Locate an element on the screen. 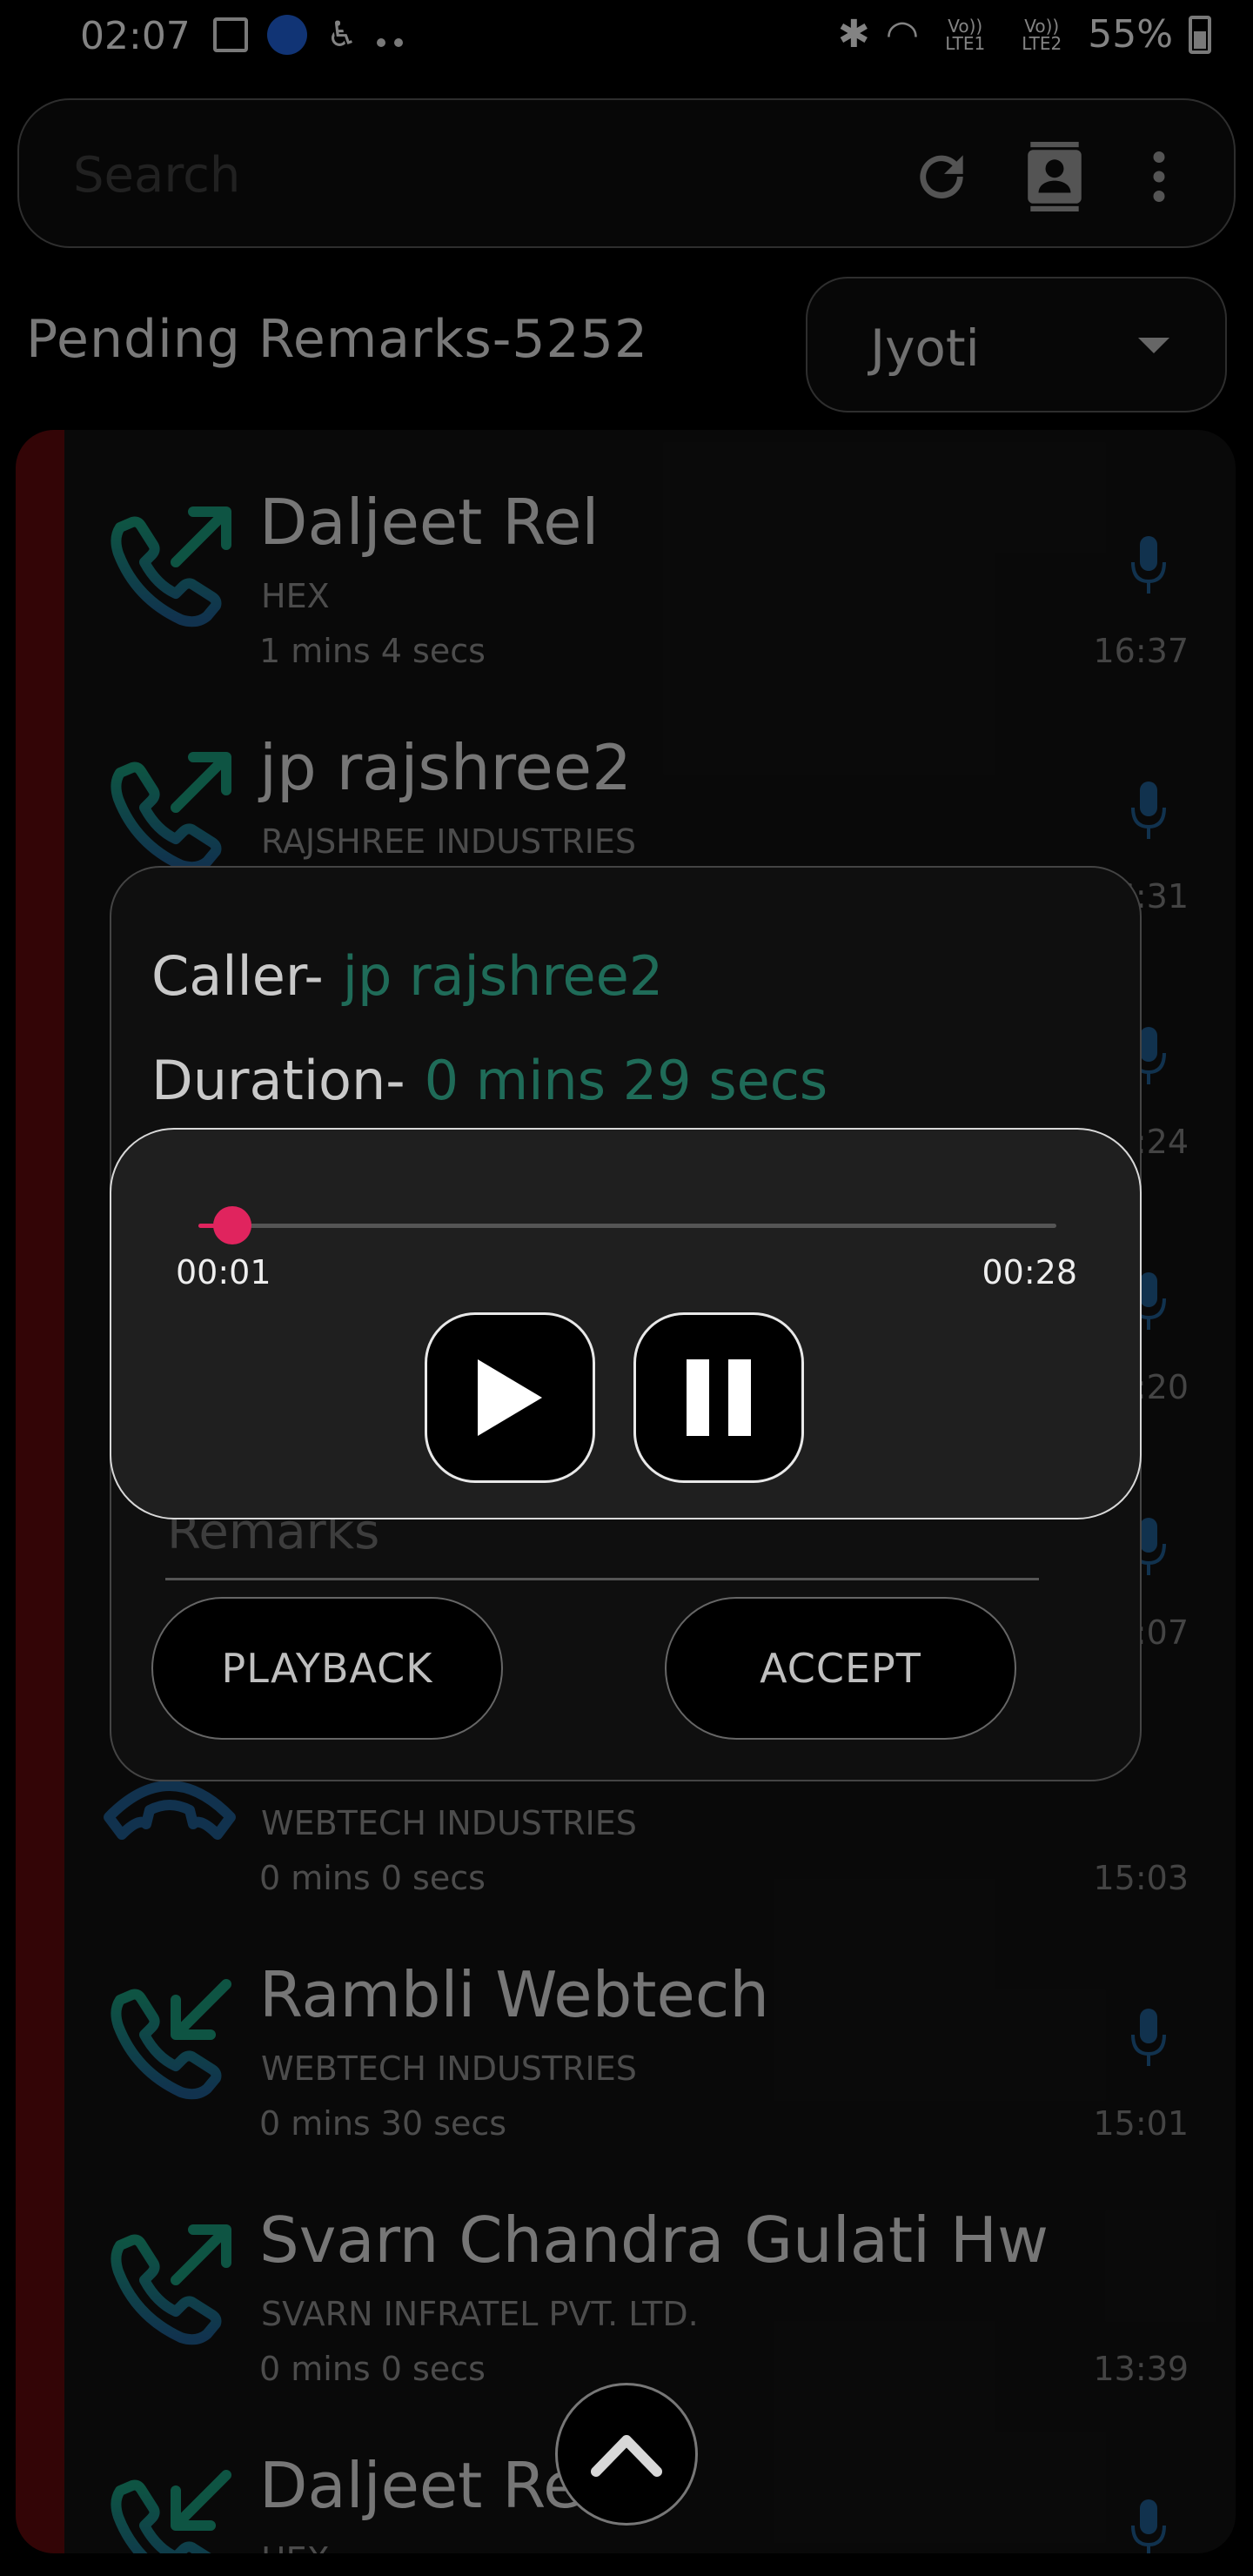  caller-value: jp rajshree2 is located at coordinates (503, 976).